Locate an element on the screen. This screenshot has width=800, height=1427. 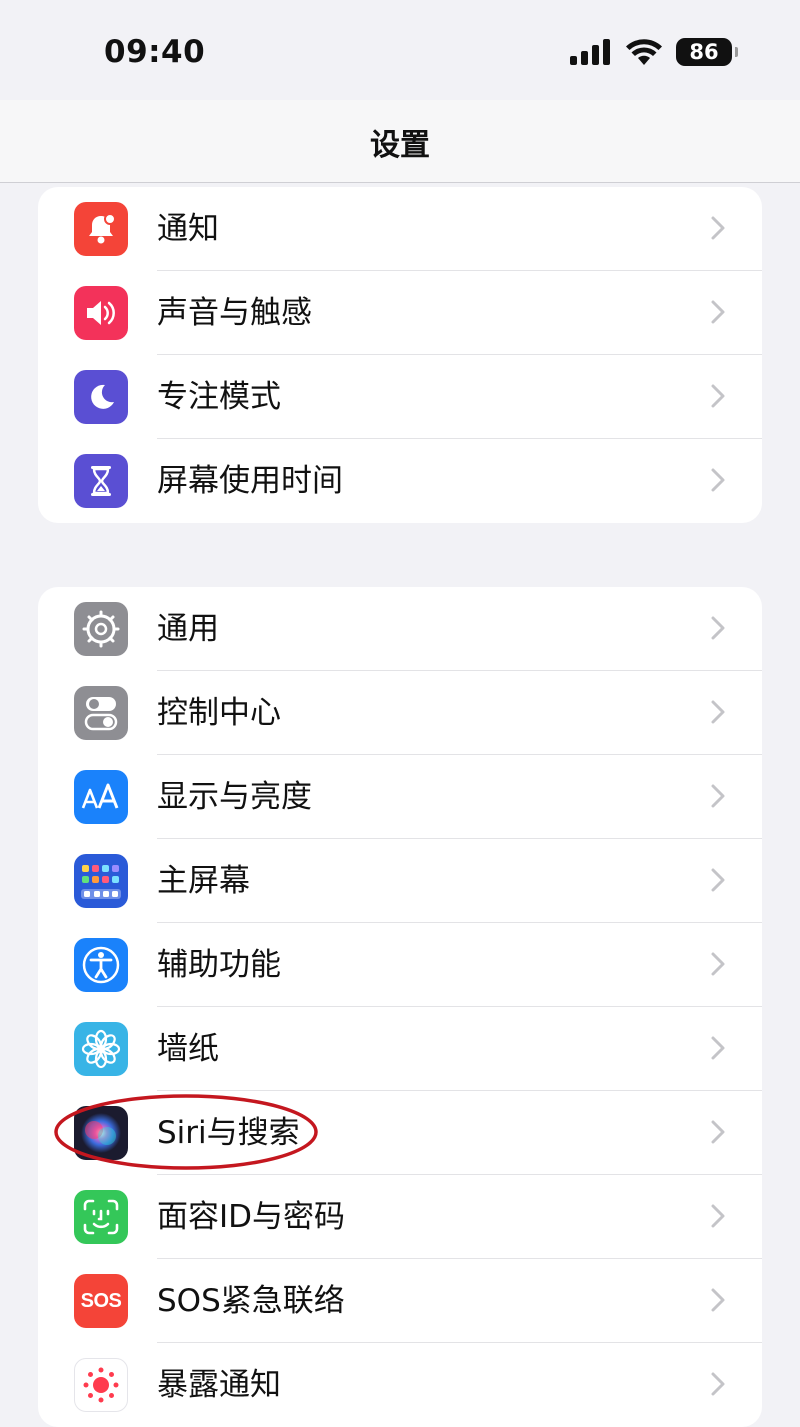
settings-row-emergency-sos: SOS SOS紧急联络 is located at coordinates (400, 1301).